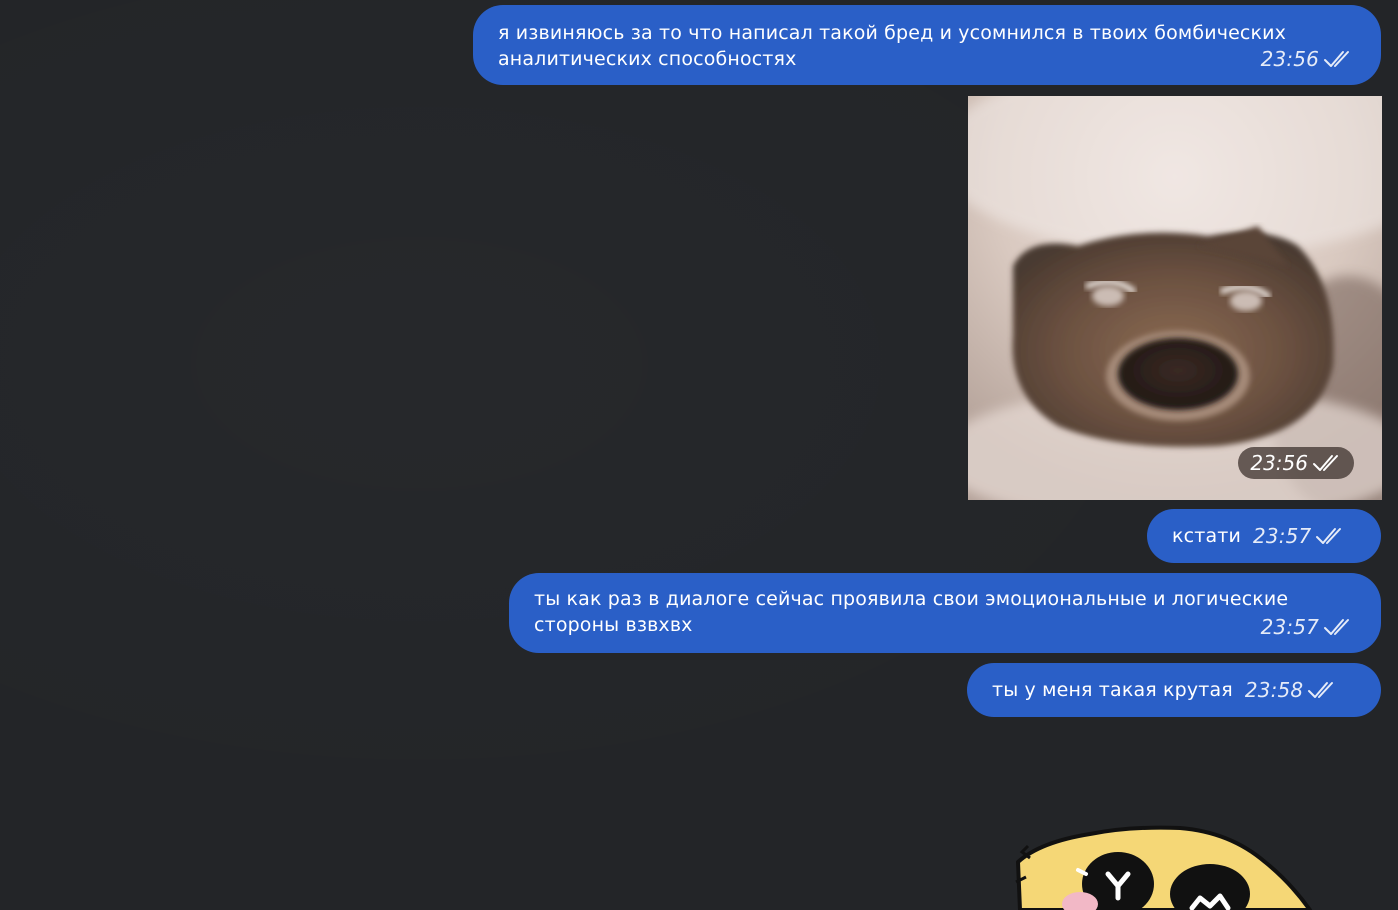 The image size is (1398, 910). I want to click on message-text: ты у меня такая крутая, so click(1112, 690).